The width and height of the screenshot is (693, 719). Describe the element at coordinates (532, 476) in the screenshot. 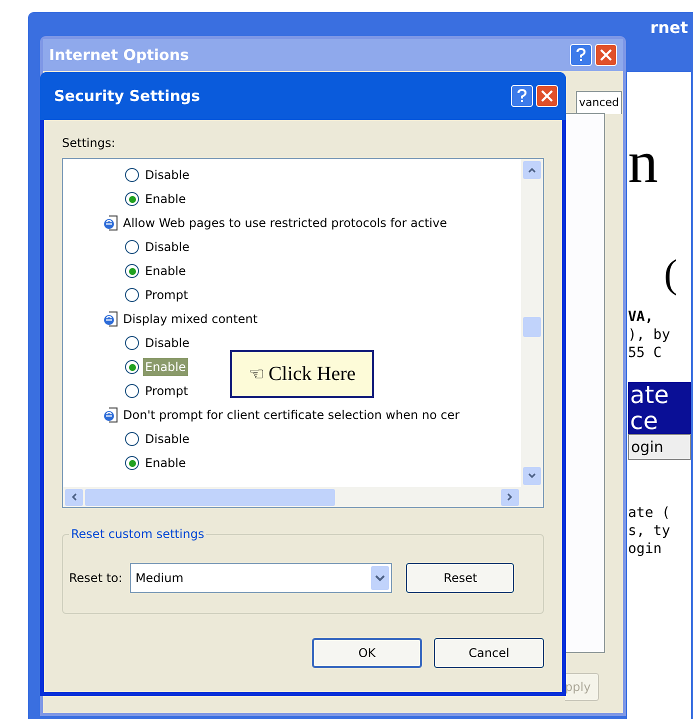

I see `scroll-down-icon` at that location.